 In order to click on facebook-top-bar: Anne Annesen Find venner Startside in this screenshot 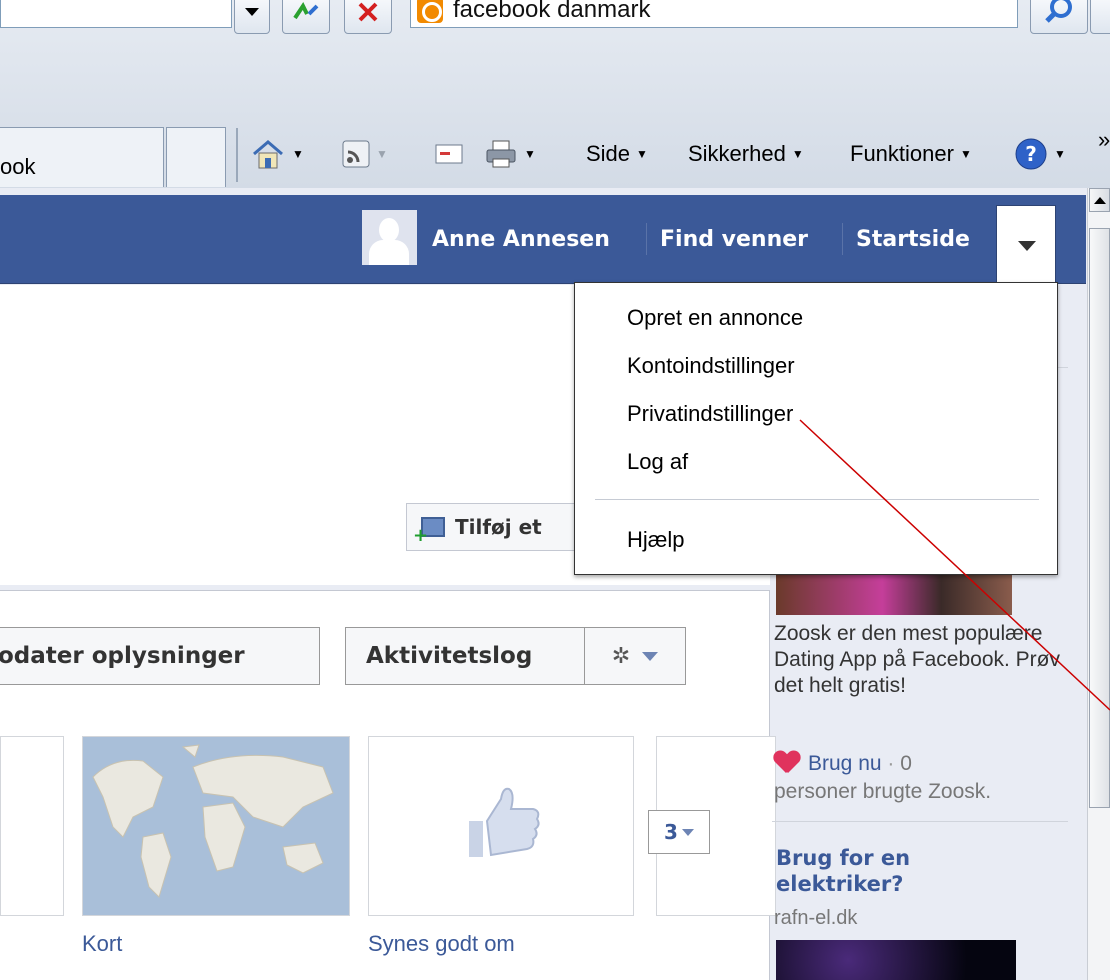, I will do `click(543, 240)`.